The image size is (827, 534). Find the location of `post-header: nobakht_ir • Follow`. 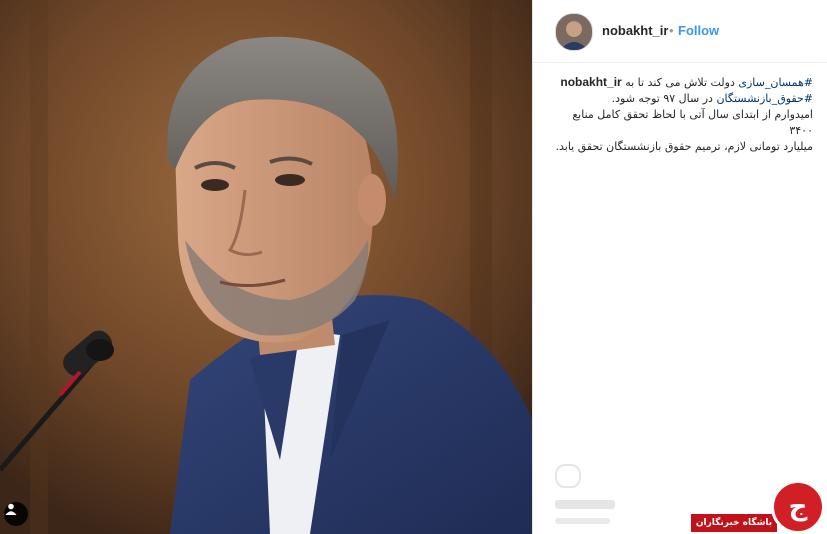

post-header: nobakht_ir • Follow is located at coordinates (680, 31).